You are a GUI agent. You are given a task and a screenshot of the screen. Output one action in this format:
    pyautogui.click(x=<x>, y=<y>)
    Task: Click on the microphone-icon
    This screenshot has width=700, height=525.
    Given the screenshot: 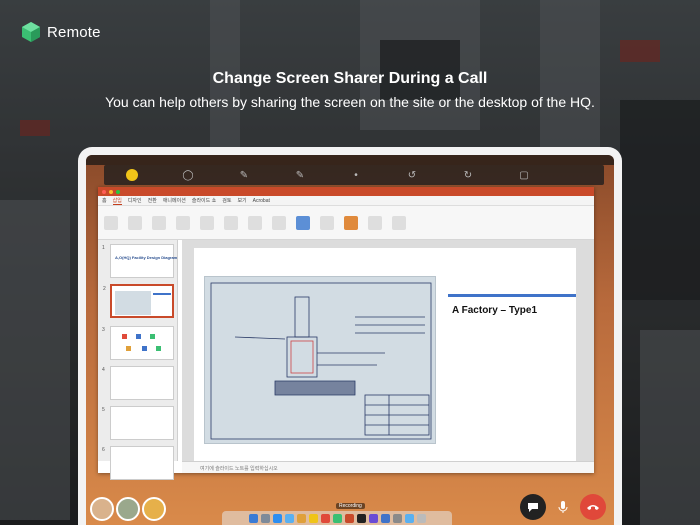 What is the action you would take?
    pyautogui.click(x=563, y=507)
    